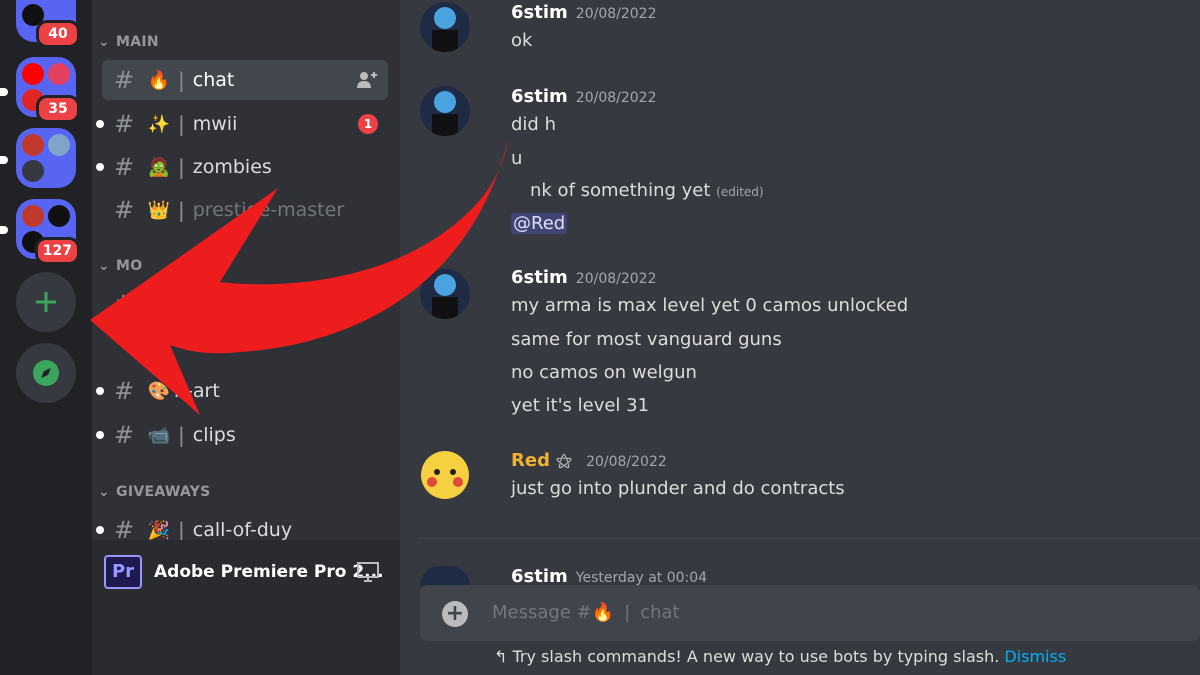  I want to click on channel-name: chat, so click(213, 80).